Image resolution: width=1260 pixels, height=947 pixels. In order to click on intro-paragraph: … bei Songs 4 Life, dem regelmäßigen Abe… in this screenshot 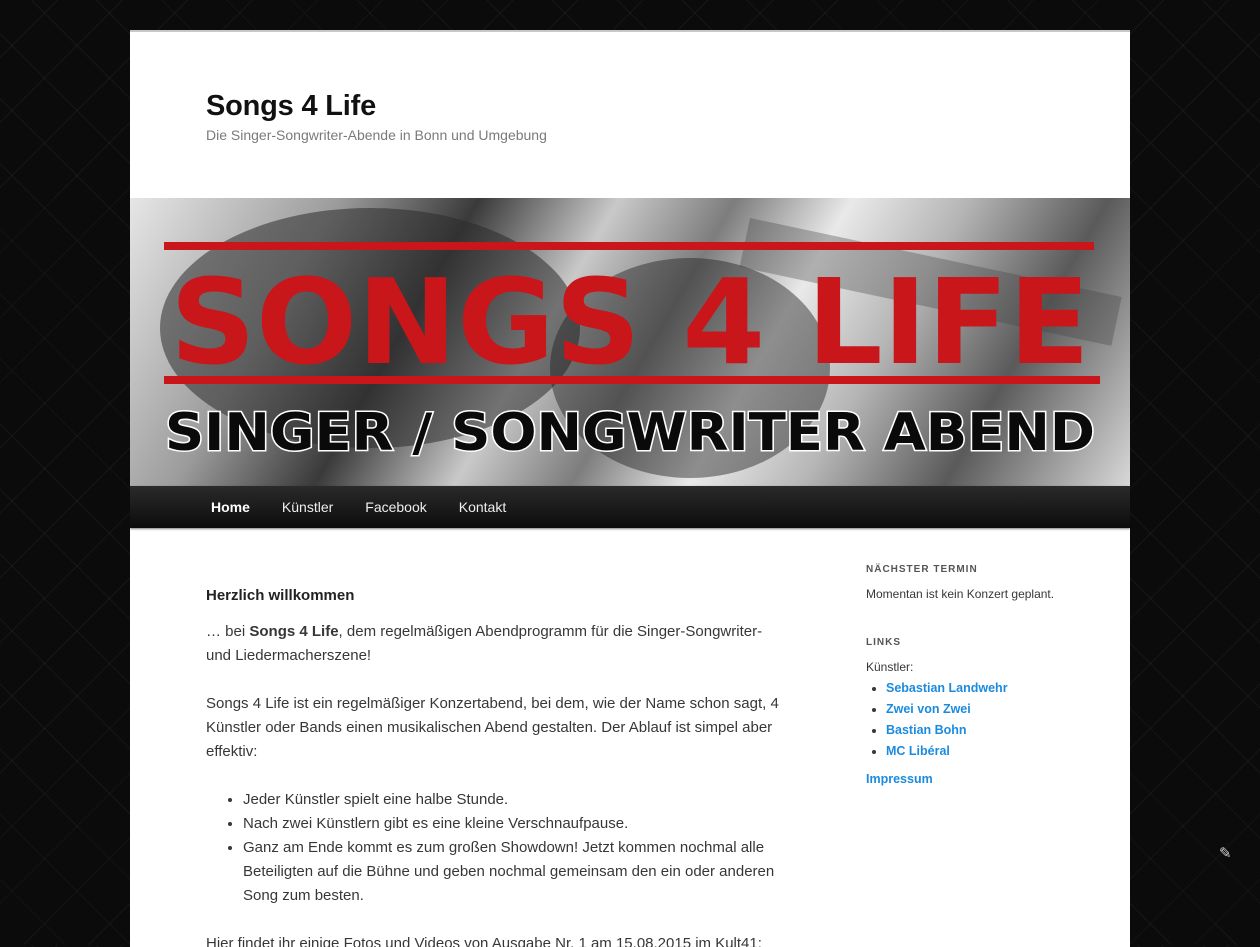, I will do `click(496, 644)`.